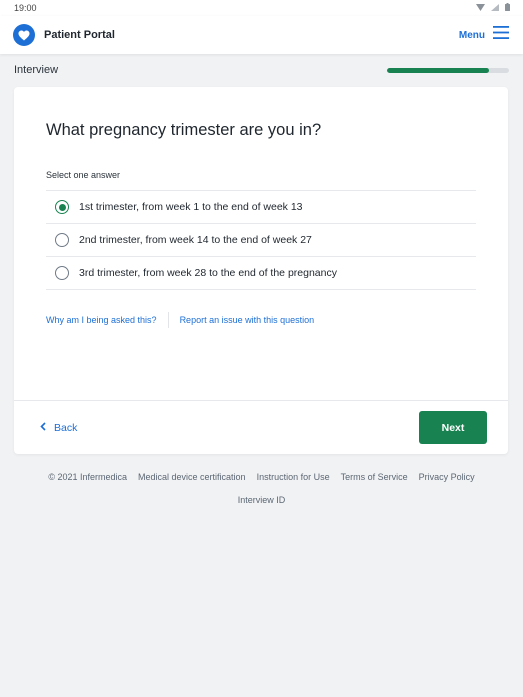 The height and width of the screenshot is (697, 523). What do you see at coordinates (261, 427) in the screenshot?
I see `question-navigation: Back Next` at bounding box center [261, 427].